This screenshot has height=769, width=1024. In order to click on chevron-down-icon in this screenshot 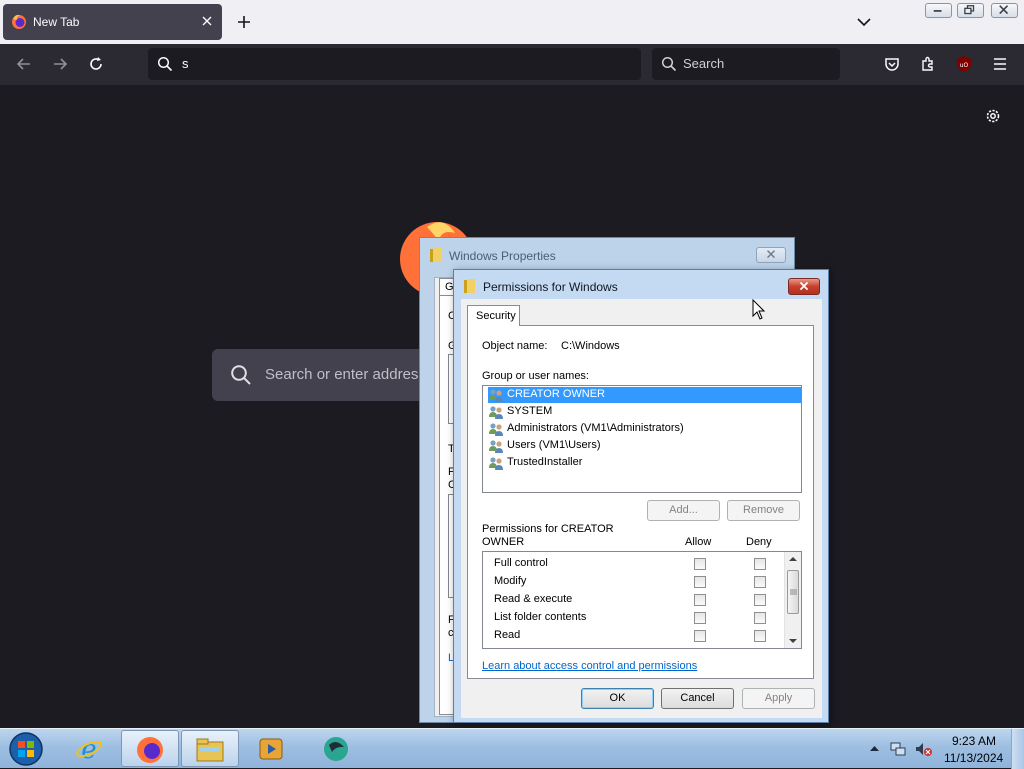, I will do `click(864, 22)`.